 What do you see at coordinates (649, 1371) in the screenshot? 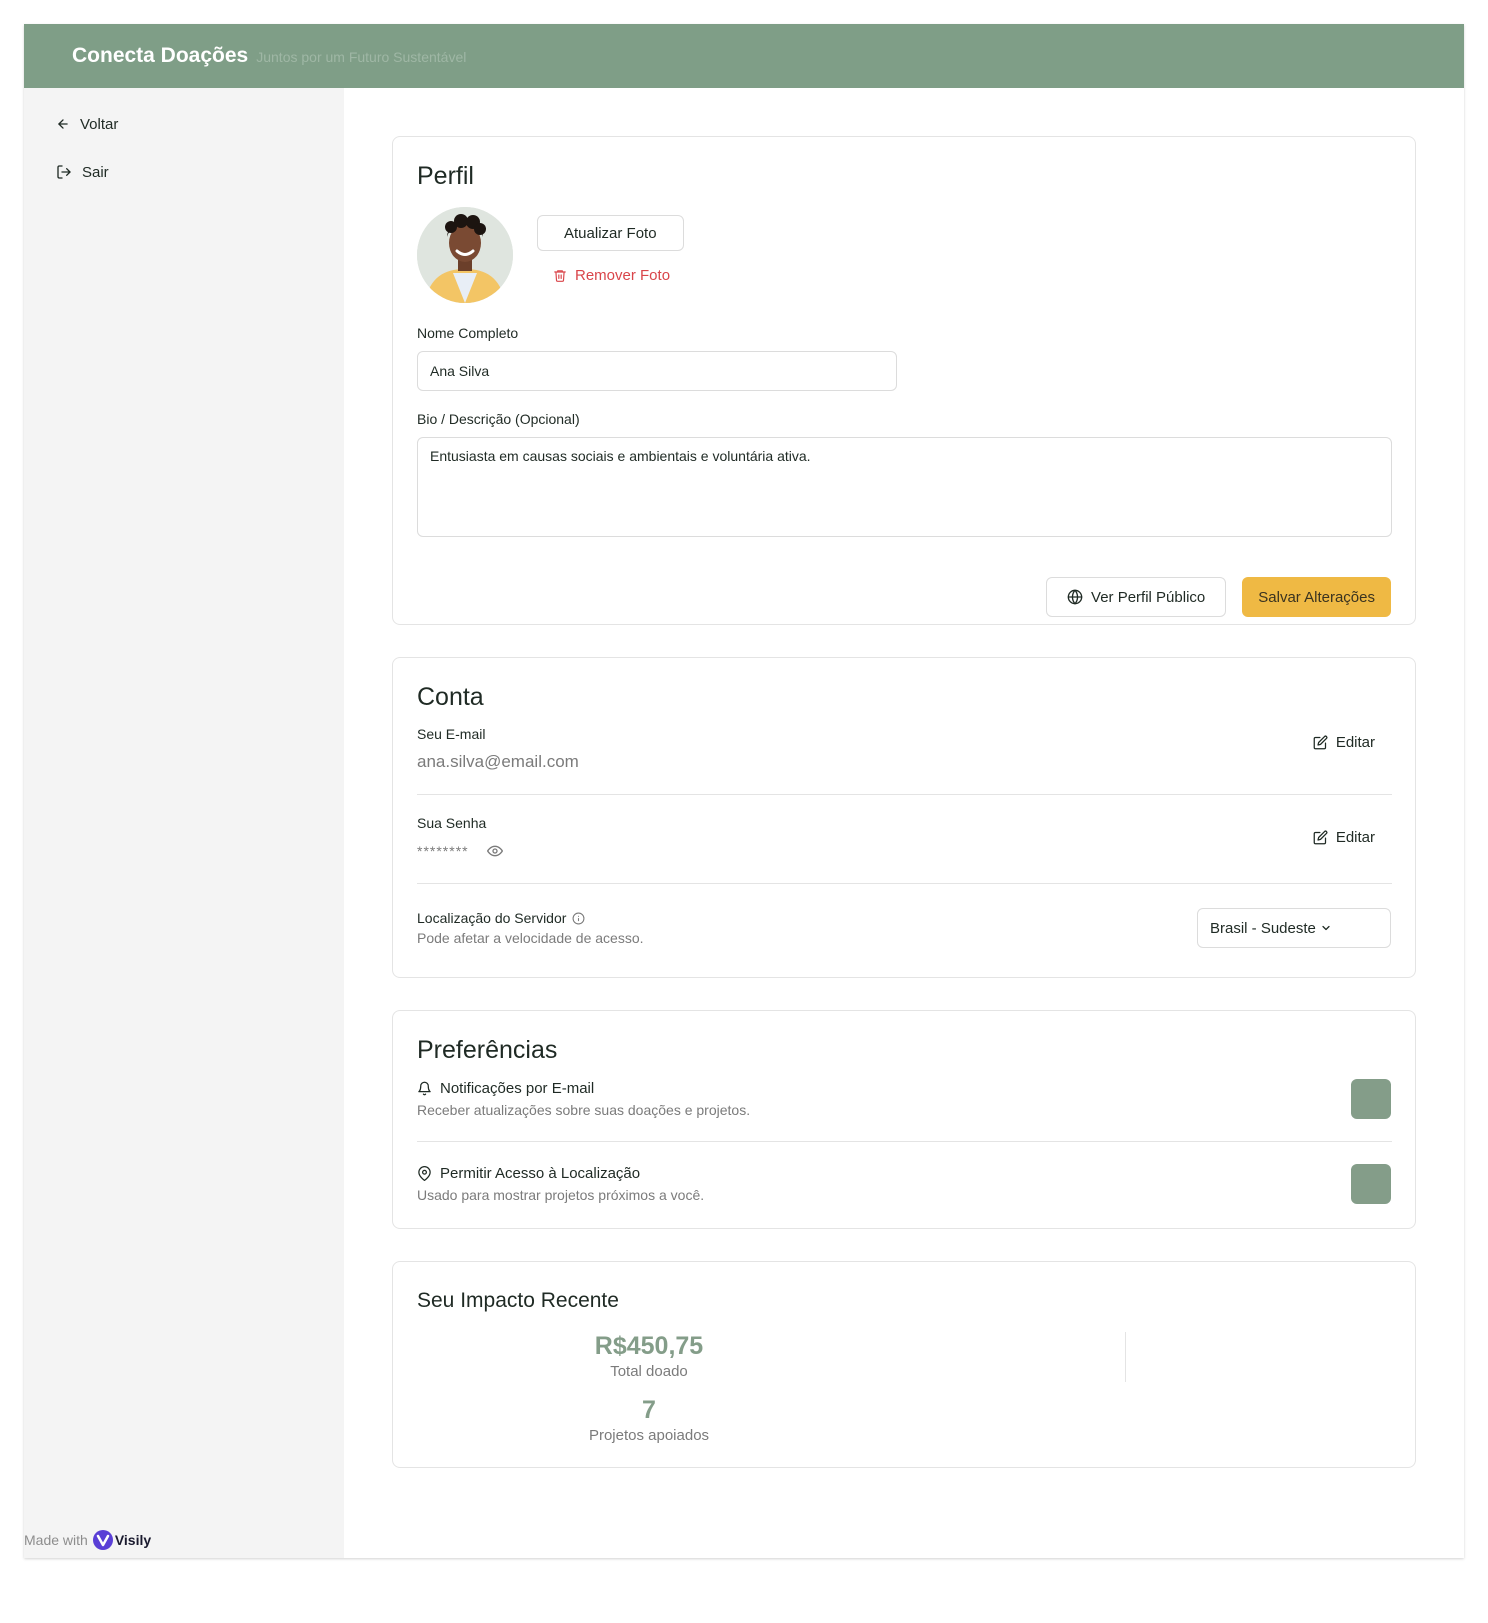
I see `total-donated-label: Total doado` at bounding box center [649, 1371].